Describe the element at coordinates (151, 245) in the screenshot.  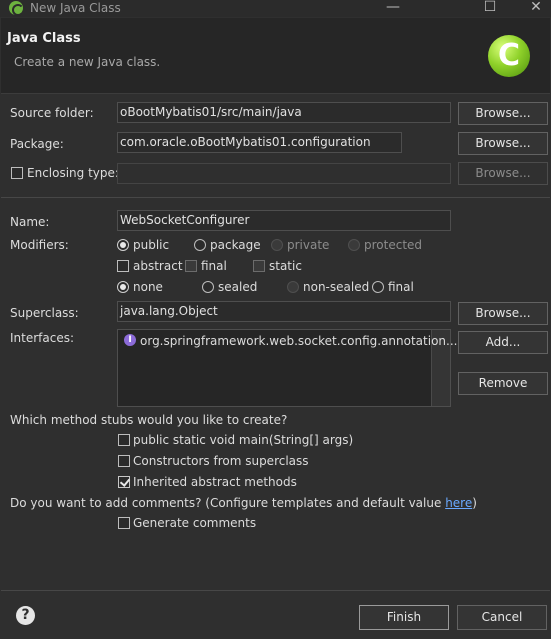
I see `modifier-public-label: public` at that location.